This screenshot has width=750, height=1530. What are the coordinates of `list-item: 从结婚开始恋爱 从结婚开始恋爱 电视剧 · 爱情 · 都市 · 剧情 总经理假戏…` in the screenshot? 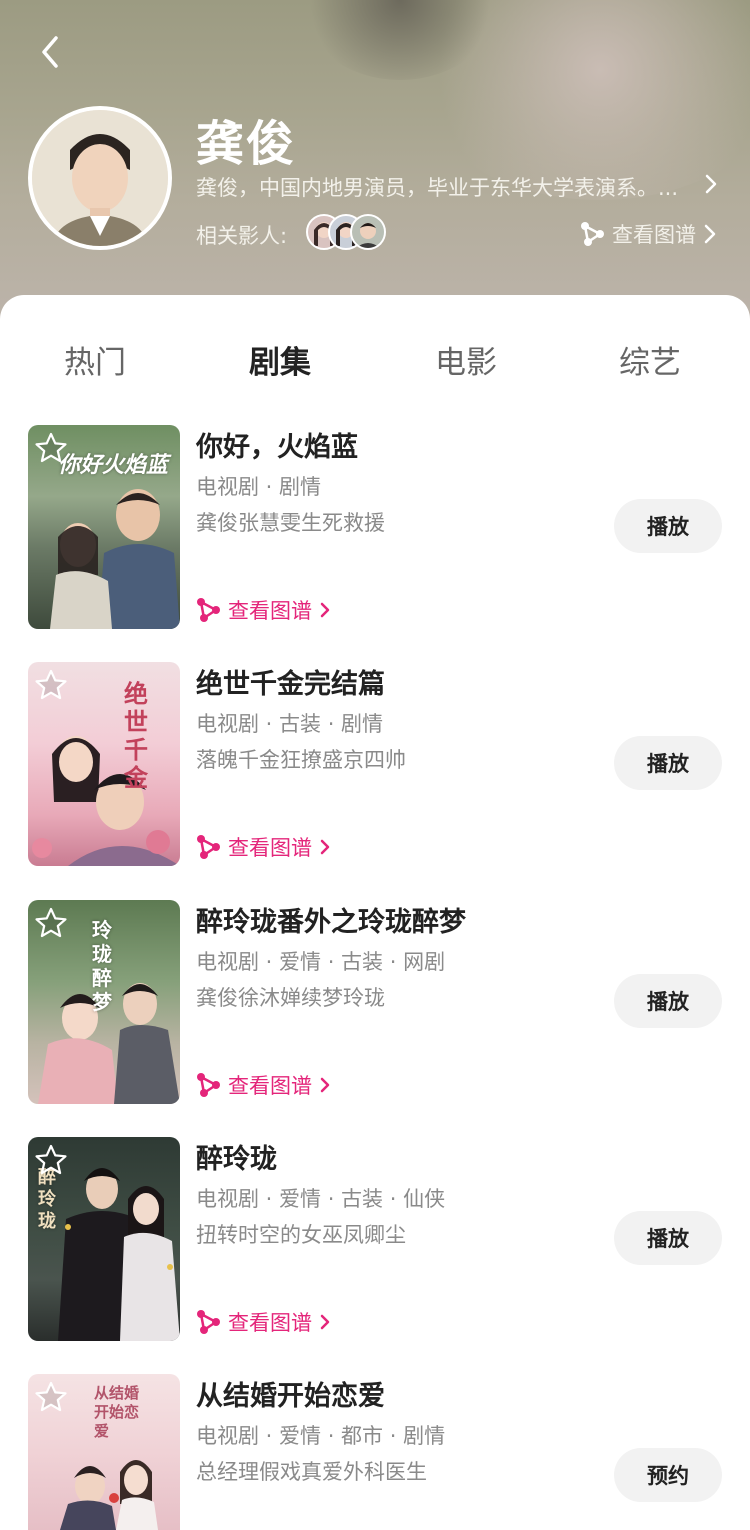 It's located at (375, 1452).